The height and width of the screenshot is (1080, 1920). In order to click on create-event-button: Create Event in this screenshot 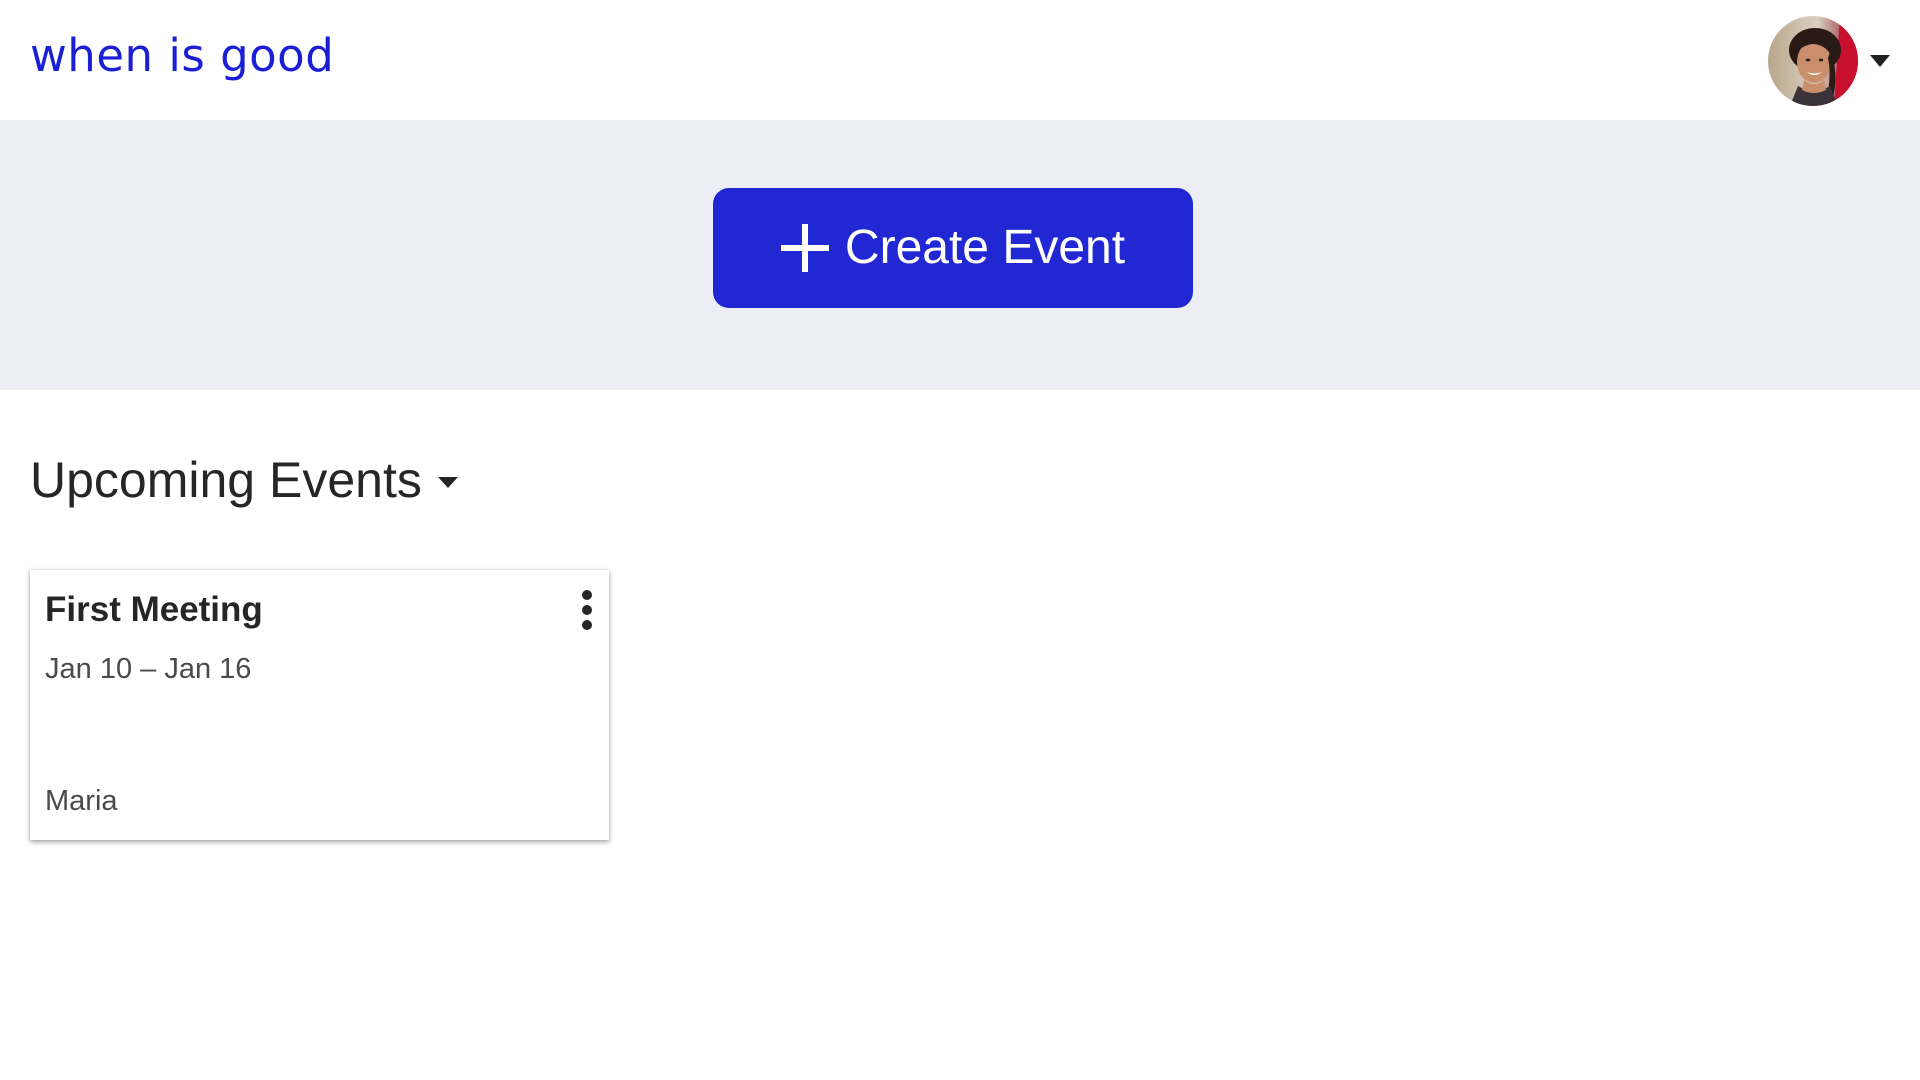, I will do `click(953, 248)`.